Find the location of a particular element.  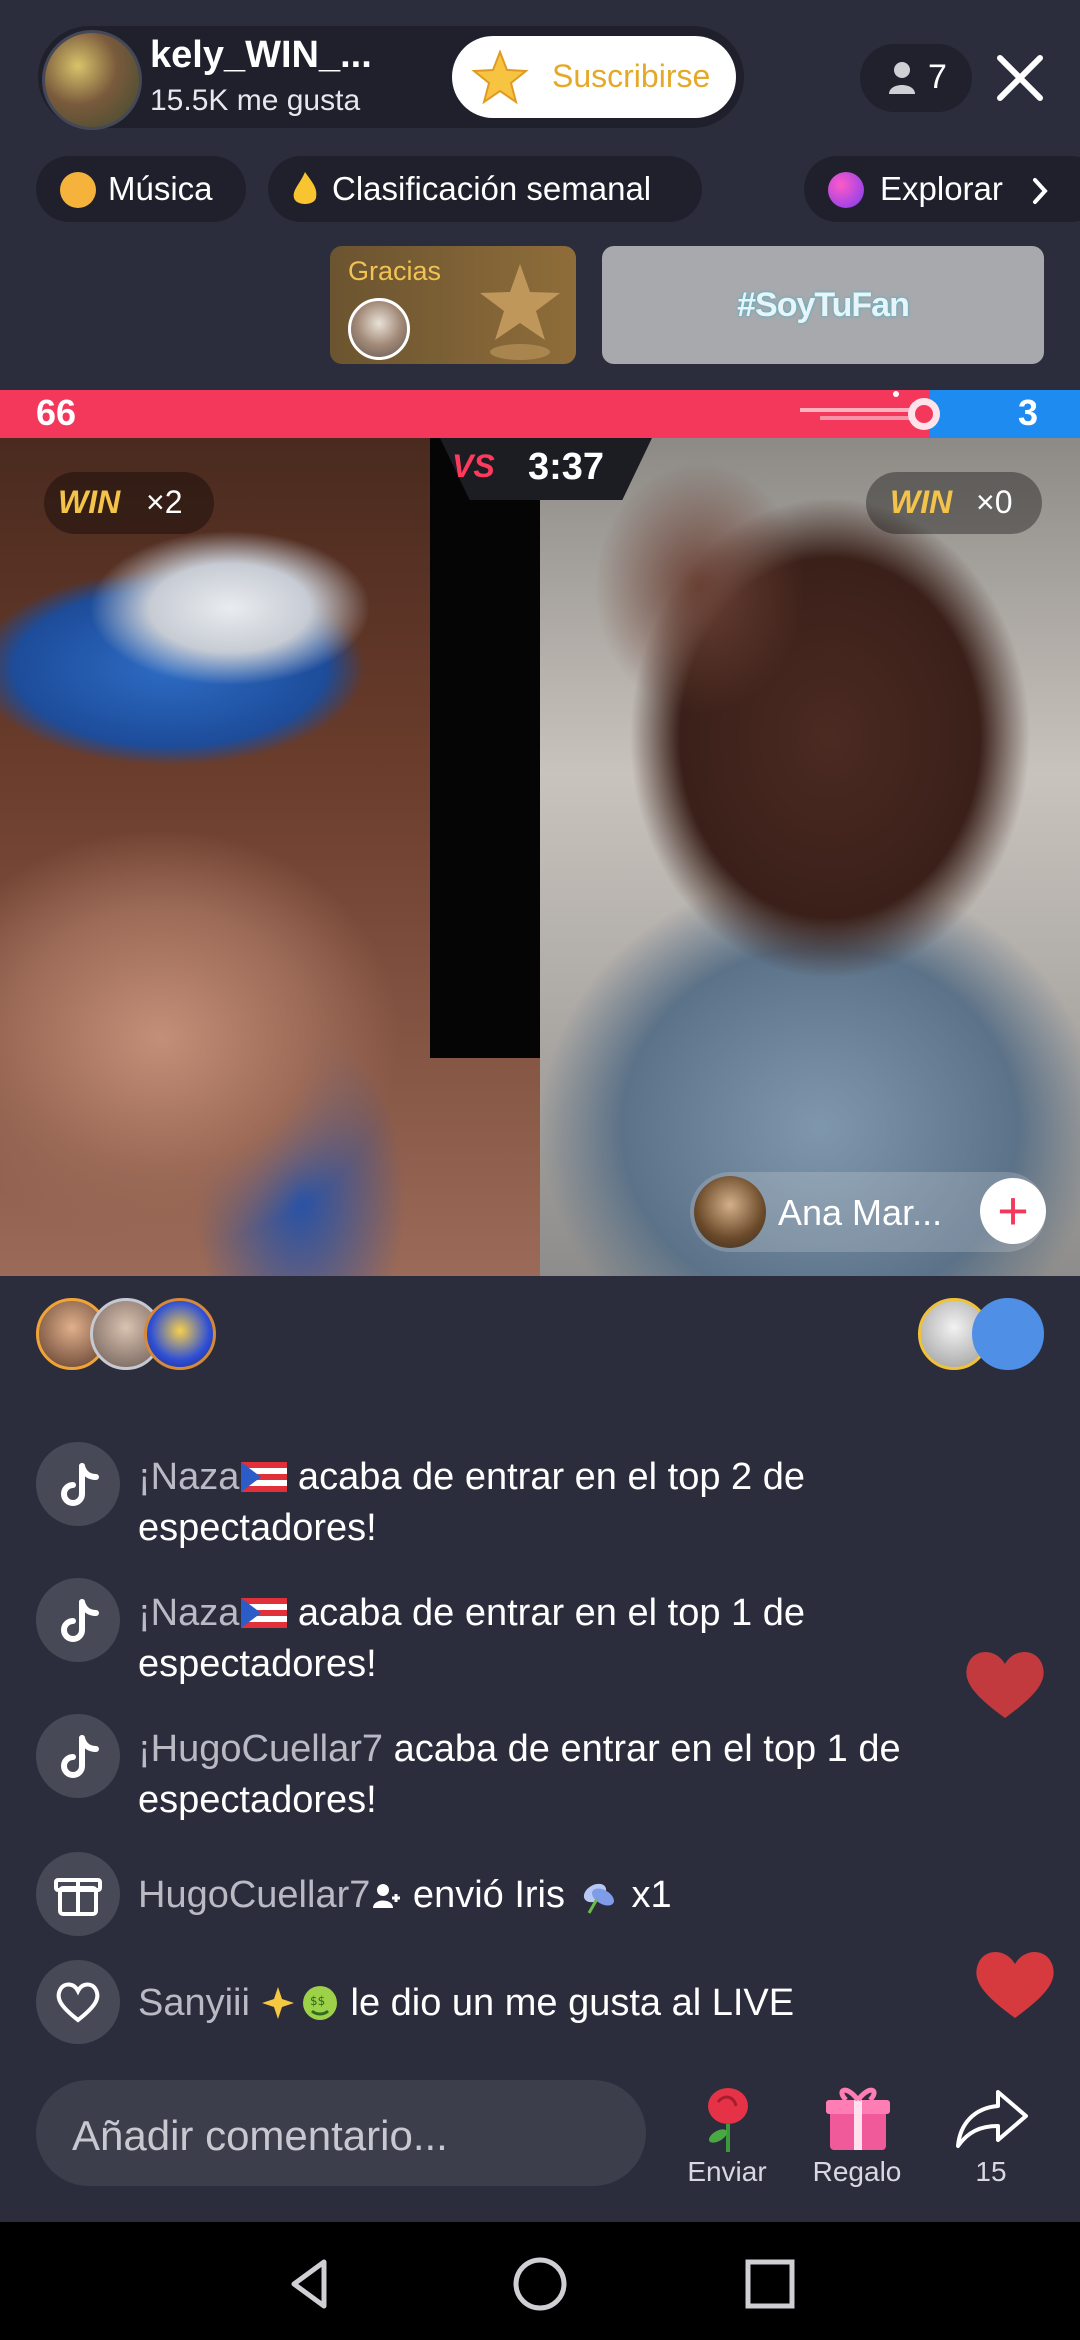

win-label-right: WIN is located at coordinates (921, 502).